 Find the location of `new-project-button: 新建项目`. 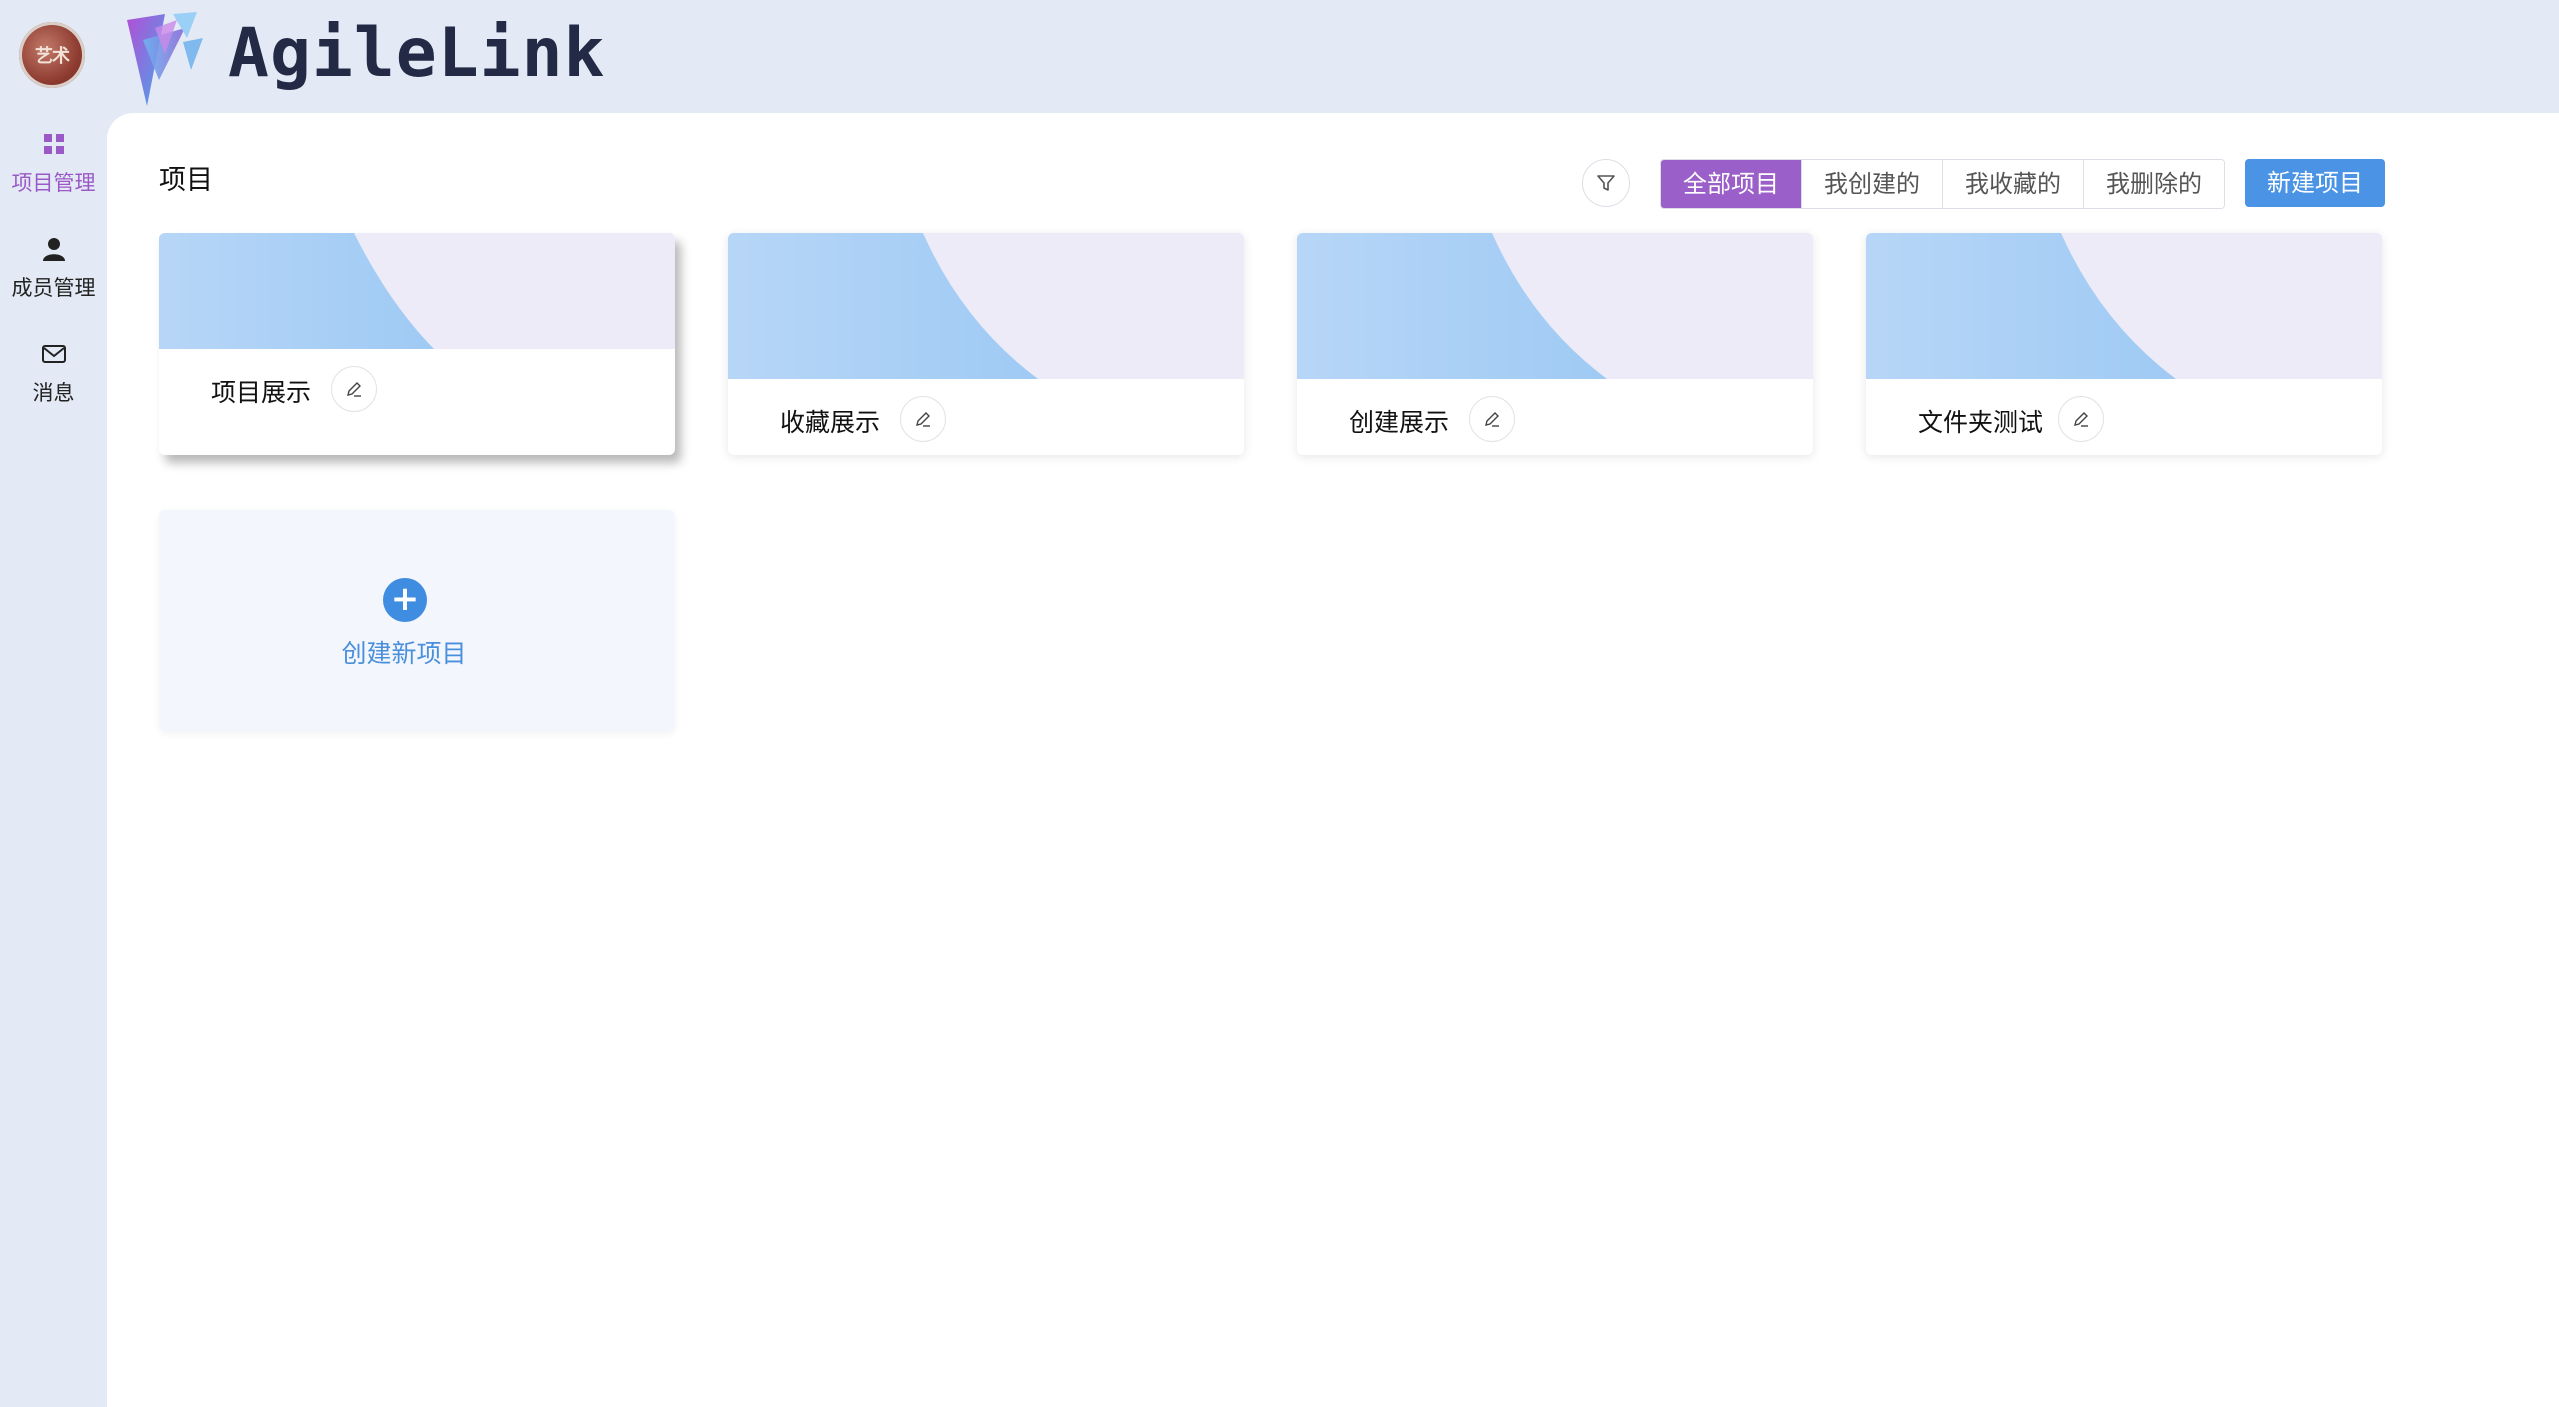

new-project-button: 新建项目 is located at coordinates (2315, 183).